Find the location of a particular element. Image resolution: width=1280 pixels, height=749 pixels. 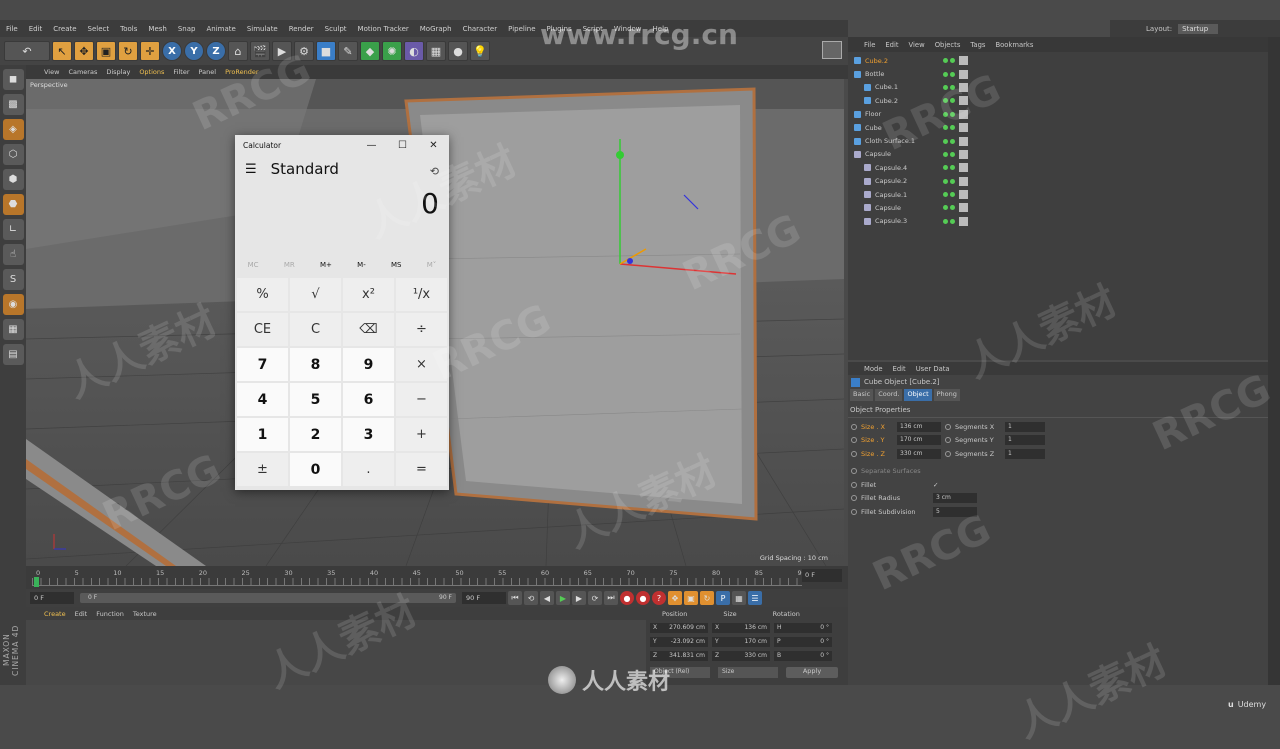

menu-file: File is located at coordinates (12, 29).